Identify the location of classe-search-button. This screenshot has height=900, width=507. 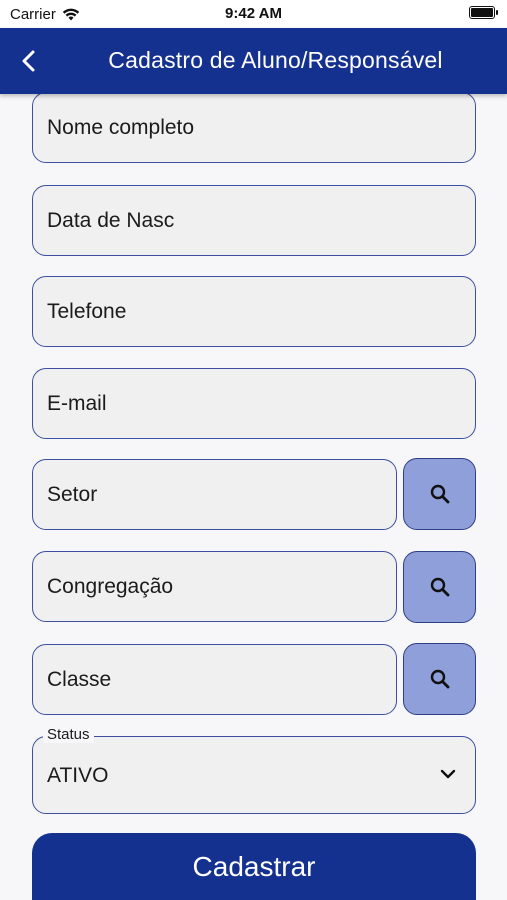
(439, 679).